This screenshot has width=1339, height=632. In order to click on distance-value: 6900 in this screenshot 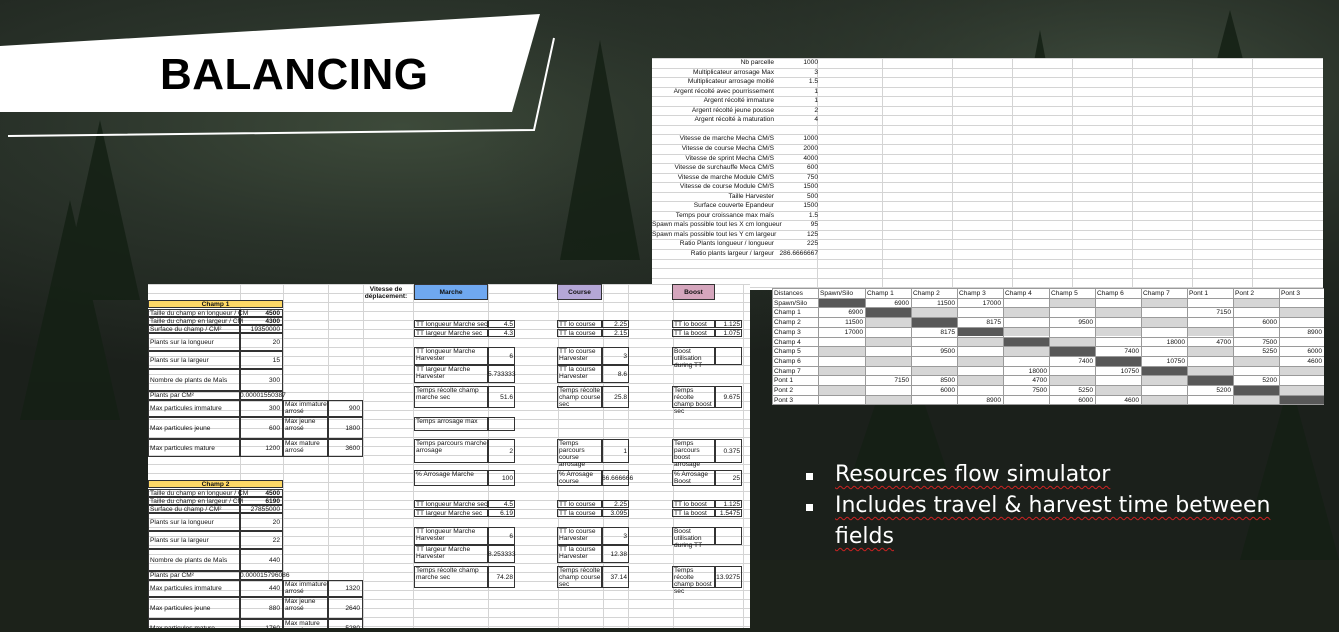, I will do `click(901, 303)`.